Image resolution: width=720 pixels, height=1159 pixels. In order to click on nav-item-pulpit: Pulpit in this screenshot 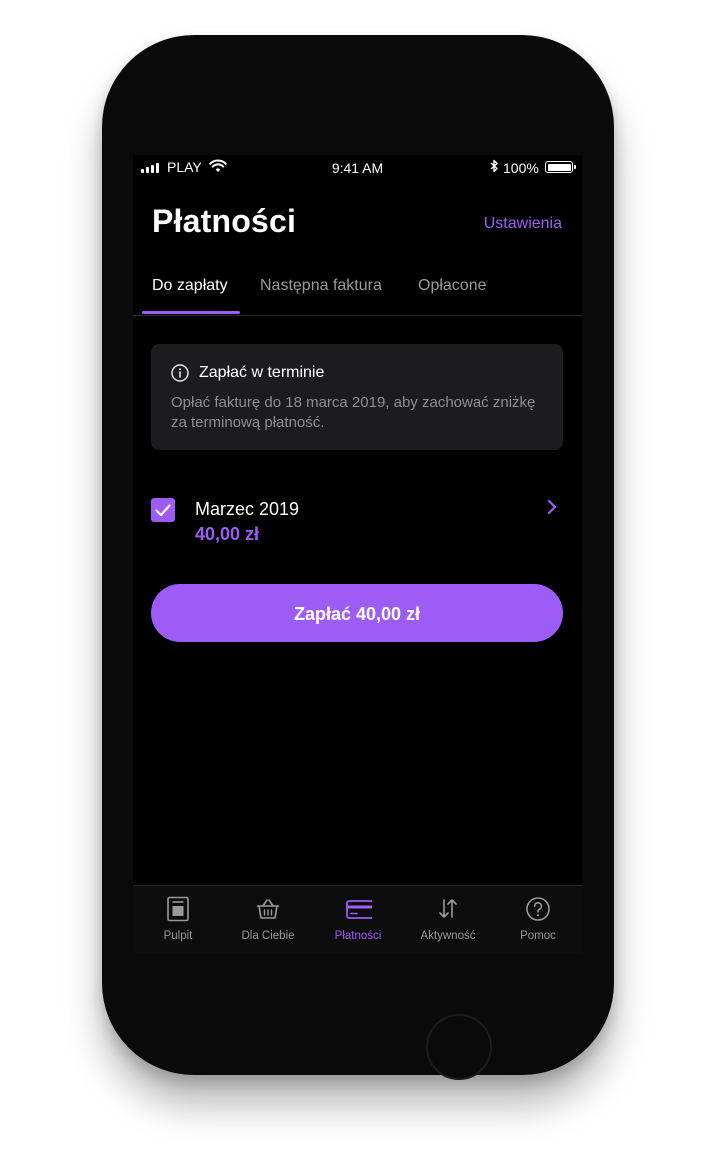, I will do `click(178, 919)`.